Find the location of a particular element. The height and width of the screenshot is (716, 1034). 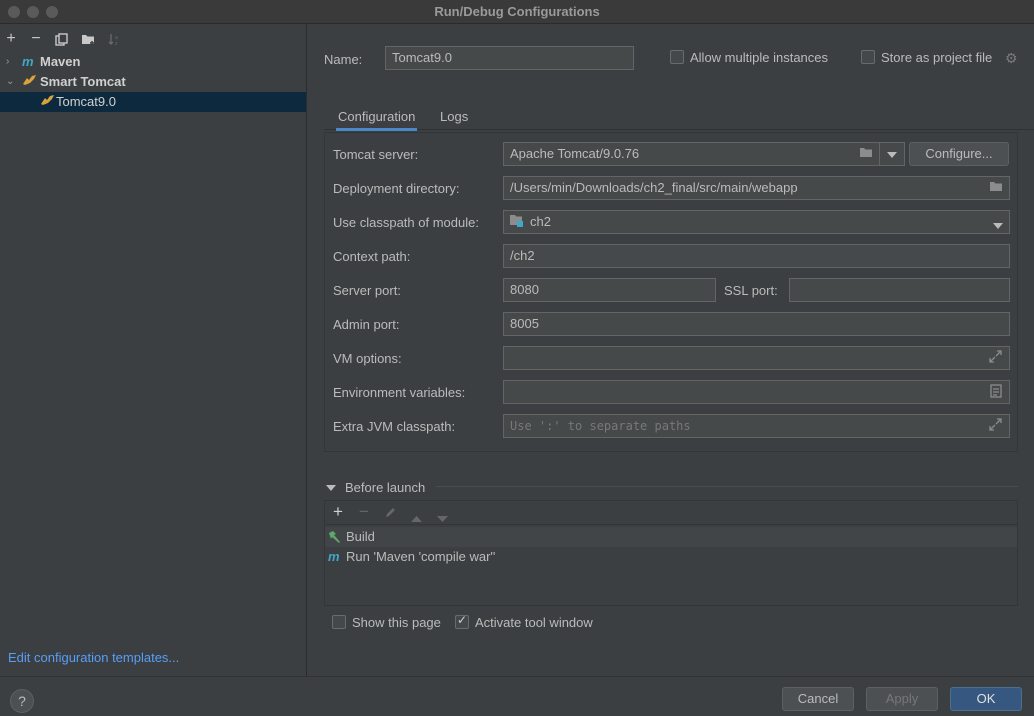

name-input: Tomcat9.0 is located at coordinates (509, 58).